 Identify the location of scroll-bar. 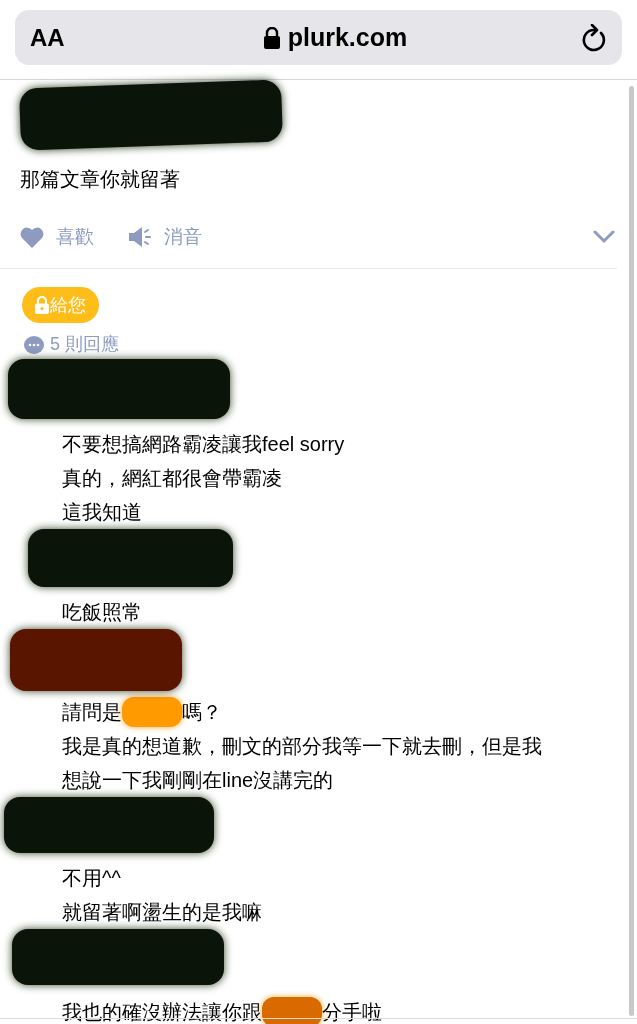
(631, 551).